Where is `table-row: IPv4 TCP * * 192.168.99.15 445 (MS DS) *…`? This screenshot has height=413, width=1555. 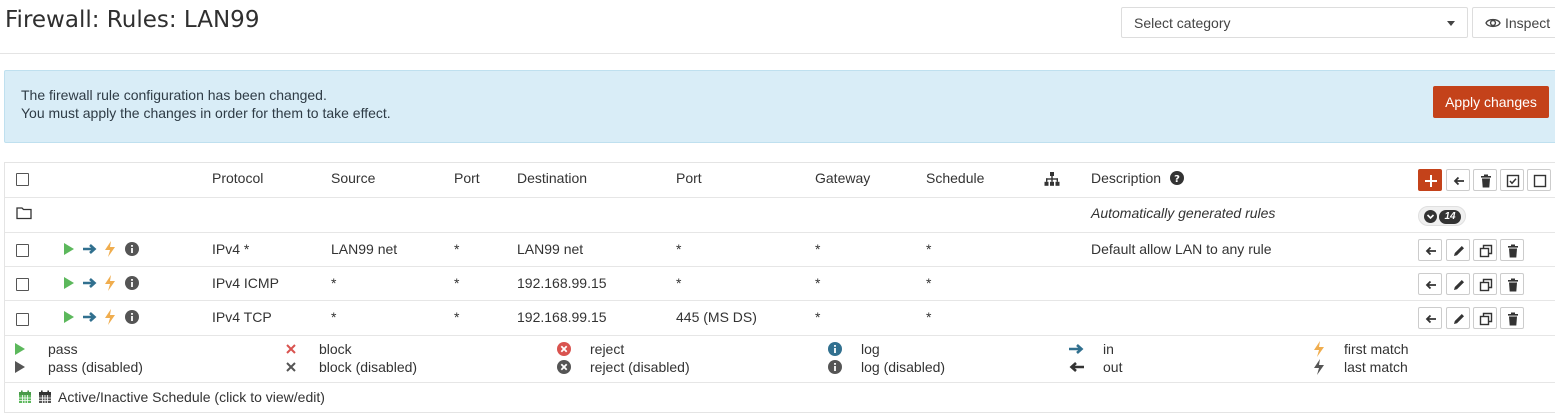
table-row: IPv4 TCP * * 192.168.99.15 445 (MS DS) *… is located at coordinates (780, 318).